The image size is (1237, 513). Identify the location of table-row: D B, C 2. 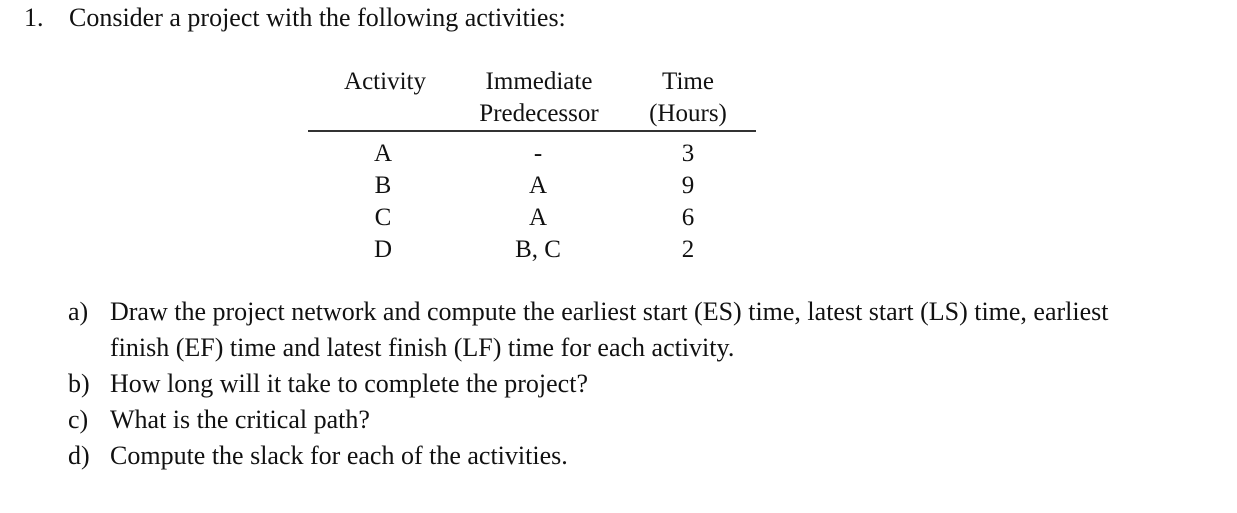
(532, 250).